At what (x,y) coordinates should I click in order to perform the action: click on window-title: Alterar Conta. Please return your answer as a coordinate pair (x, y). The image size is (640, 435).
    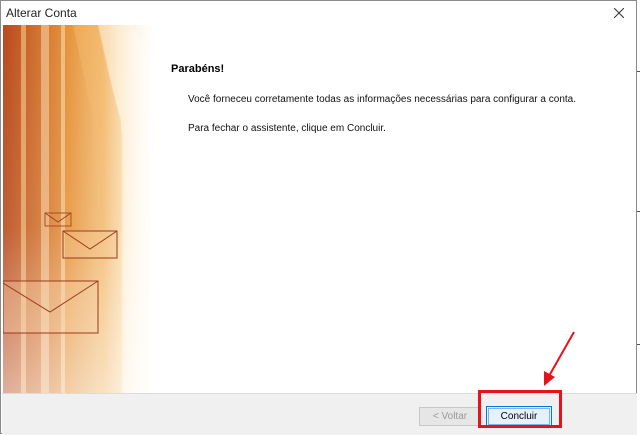
    Looking at the image, I should click on (41, 13).